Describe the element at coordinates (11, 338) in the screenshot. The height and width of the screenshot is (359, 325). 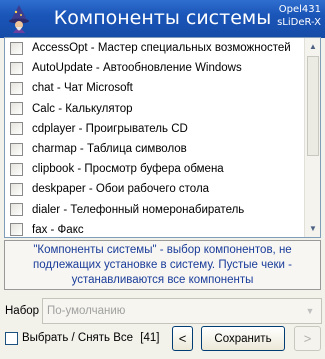
I see `select-all-checkbox` at that location.